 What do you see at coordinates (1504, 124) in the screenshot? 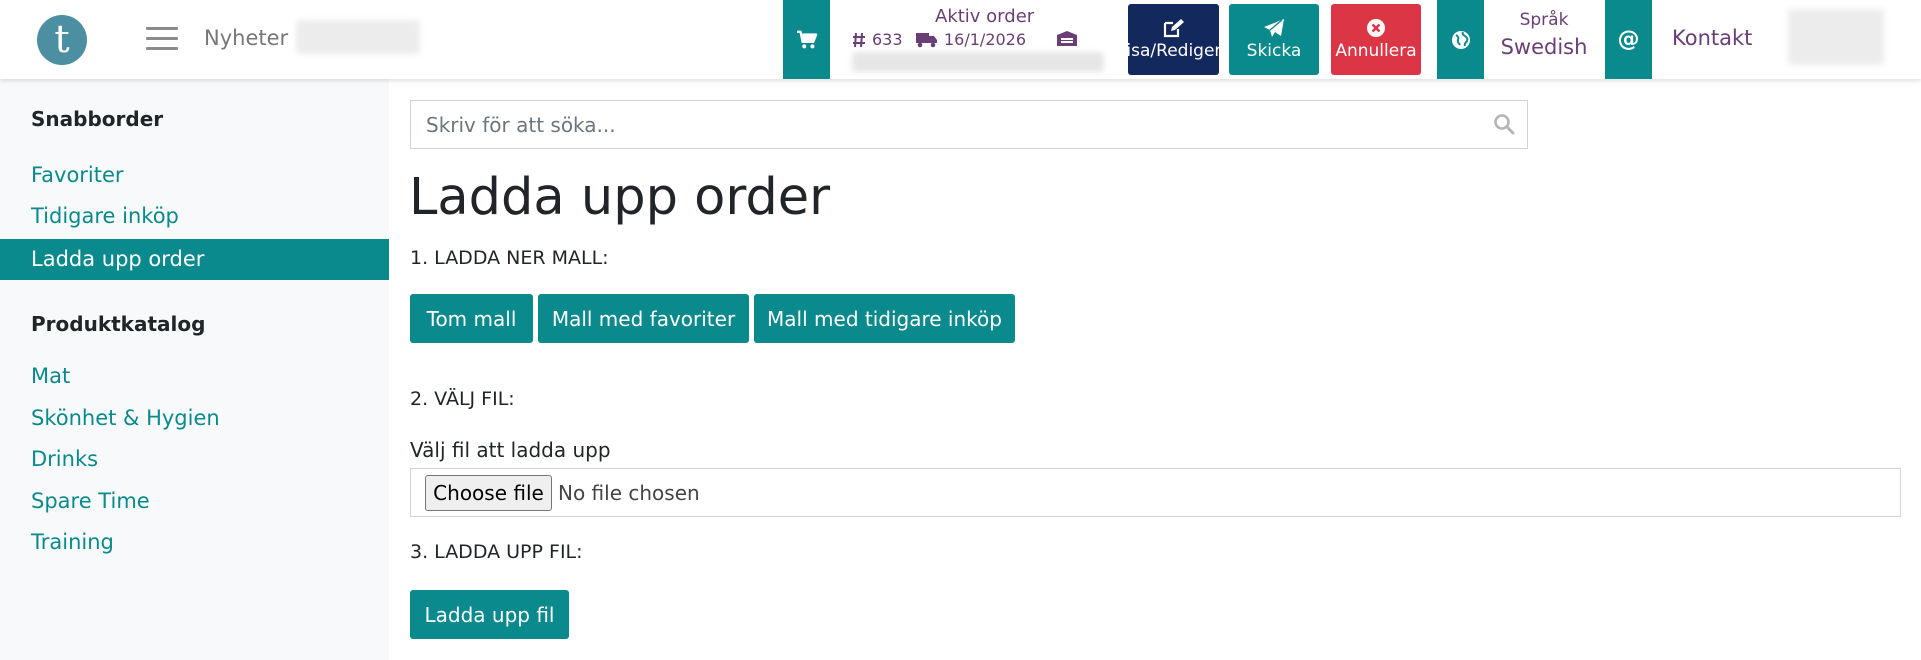
I see `search-icon` at bounding box center [1504, 124].